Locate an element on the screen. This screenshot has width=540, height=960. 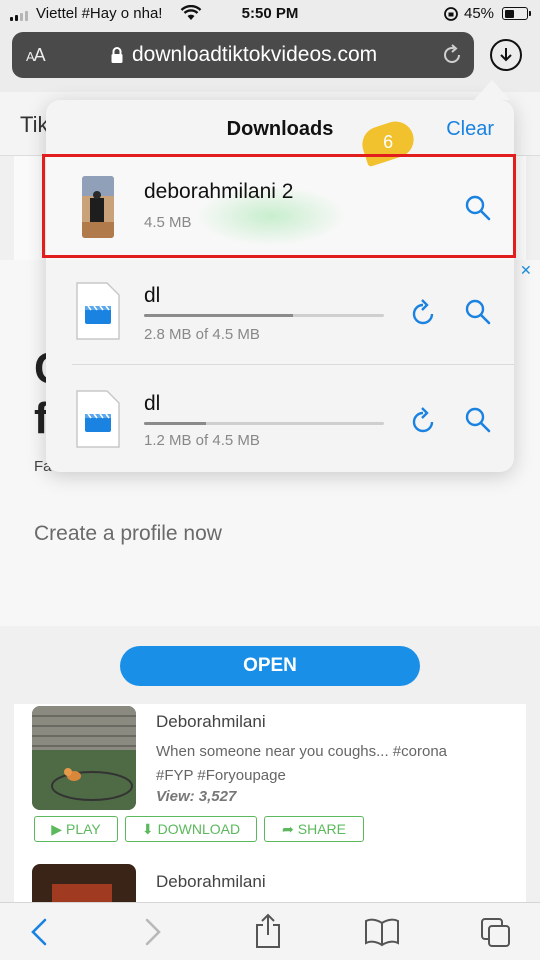
url-field: AA downloadtiktokvideos.com is located at coordinates (243, 55).